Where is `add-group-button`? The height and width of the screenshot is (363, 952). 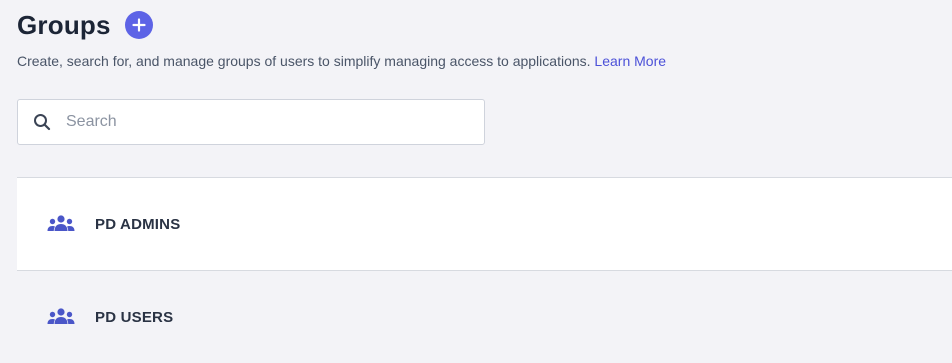
add-group-button is located at coordinates (138, 25).